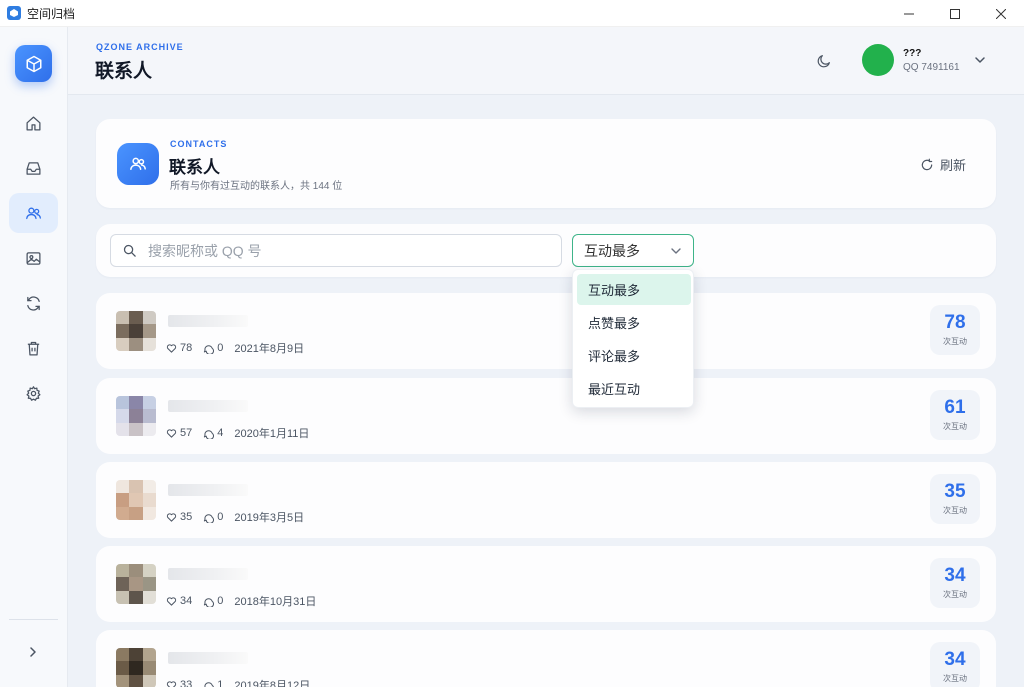  Describe the element at coordinates (348, 250) in the screenshot. I see `search-input` at that location.